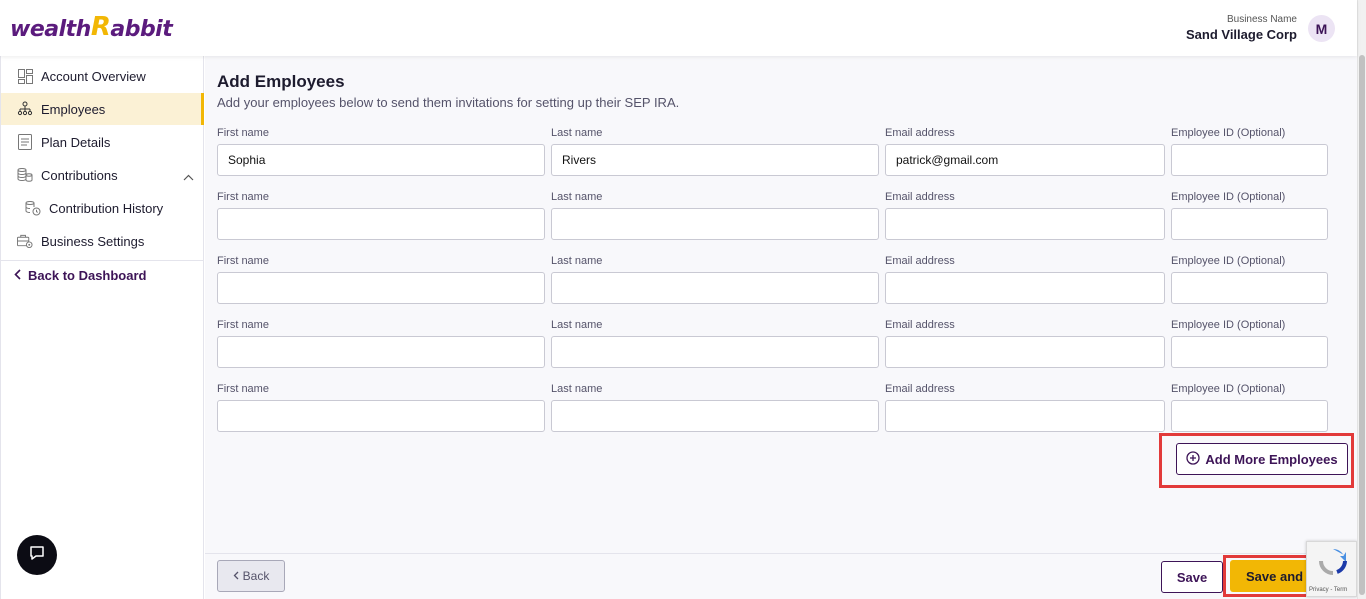  I want to click on wealthrabbit-logo: wealth Rabbit, so click(91, 27).